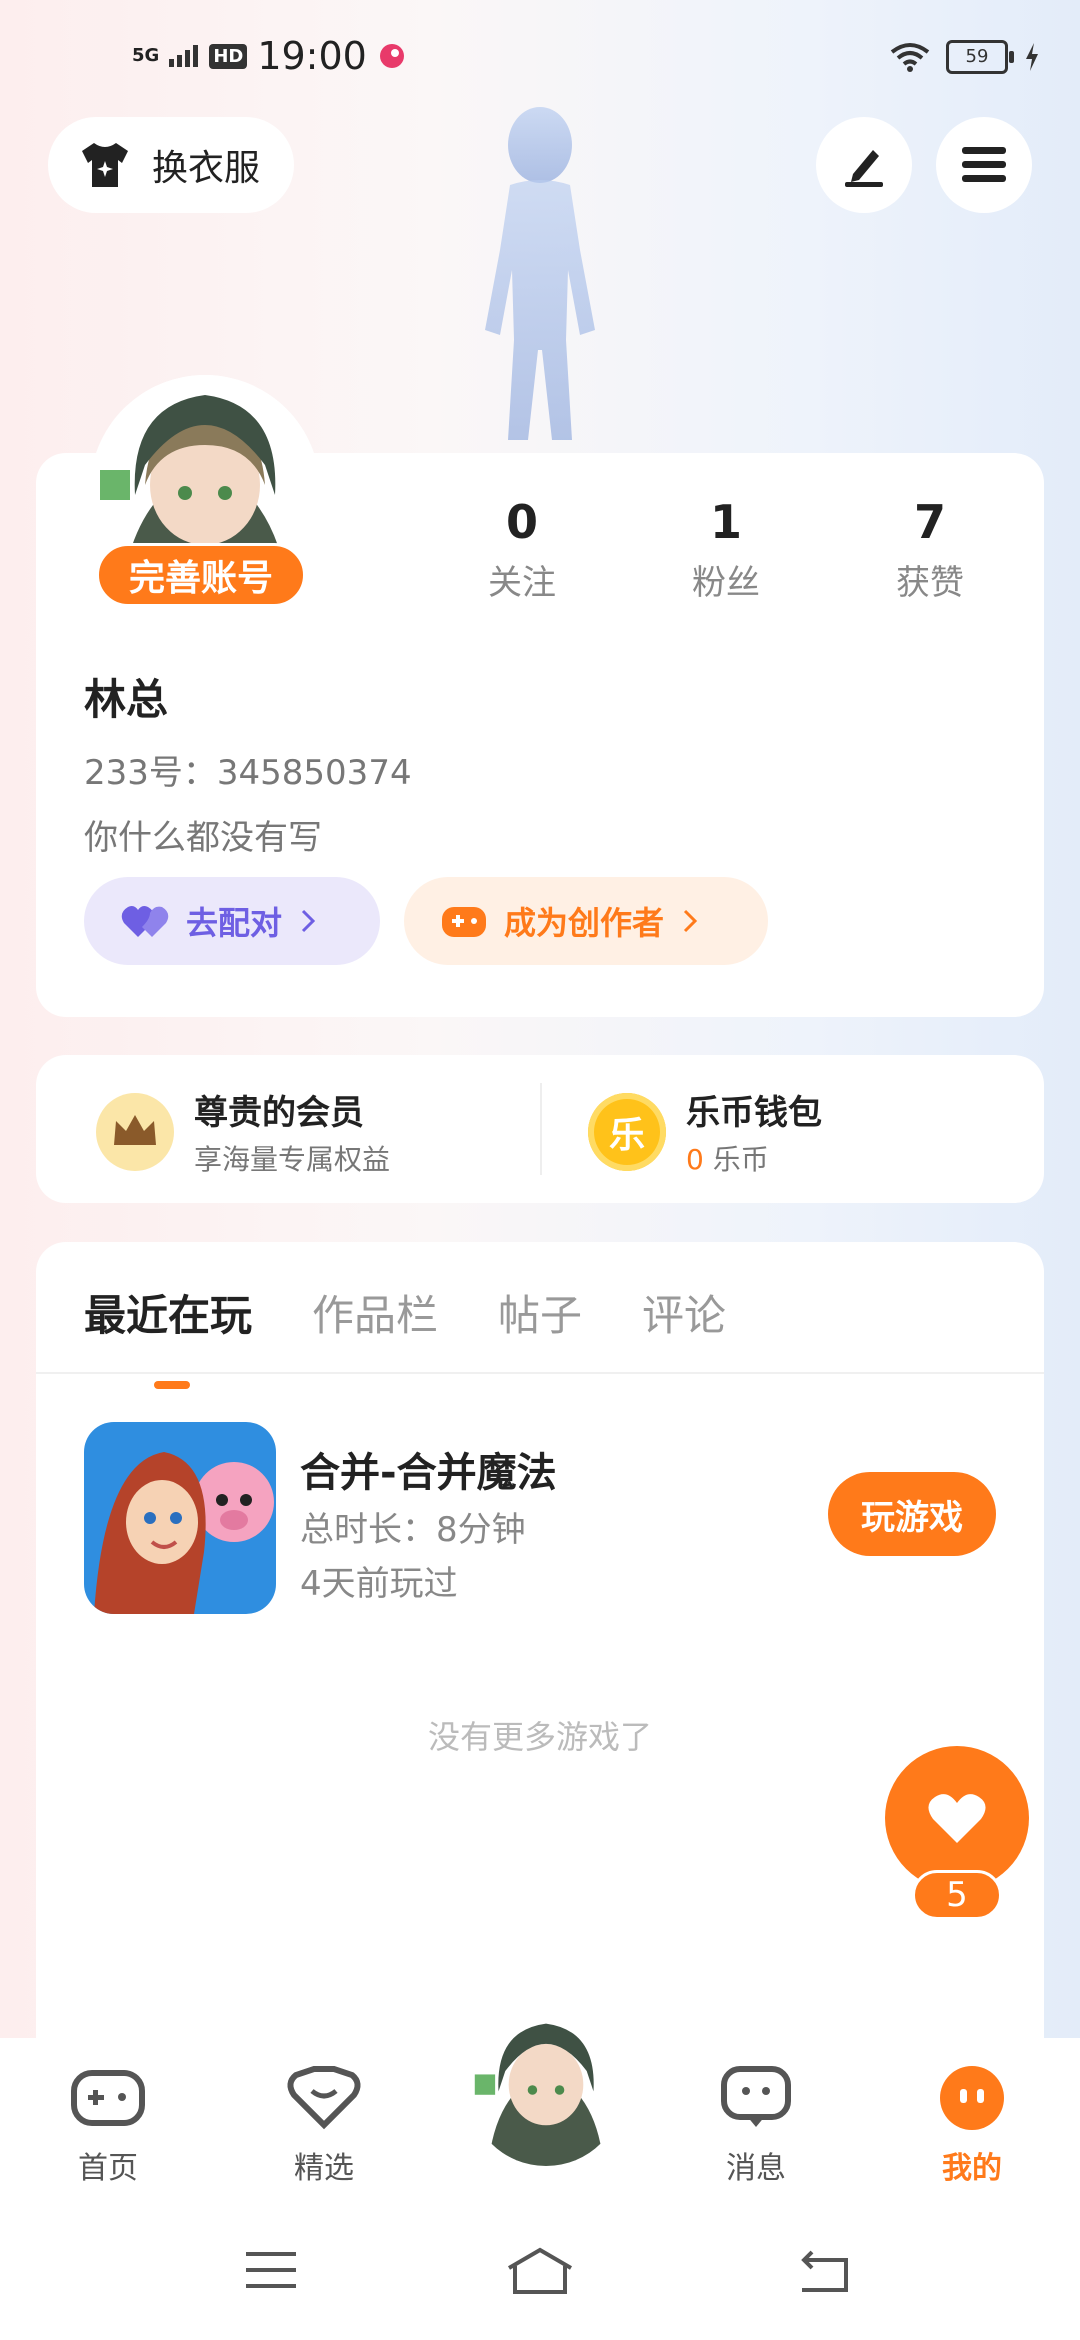 Image resolution: width=1080 pixels, height=2340 pixels. I want to click on nav-home: 首页, so click(108, 2126).